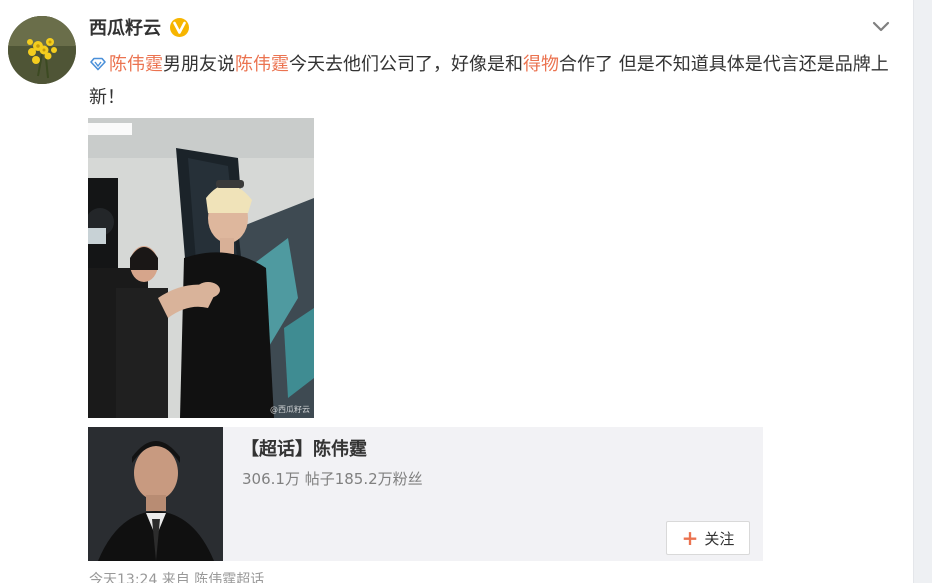 The height and width of the screenshot is (583, 932). Describe the element at coordinates (125, 29) in the screenshot. I see `user-name: 西瓜籽云` at that location.